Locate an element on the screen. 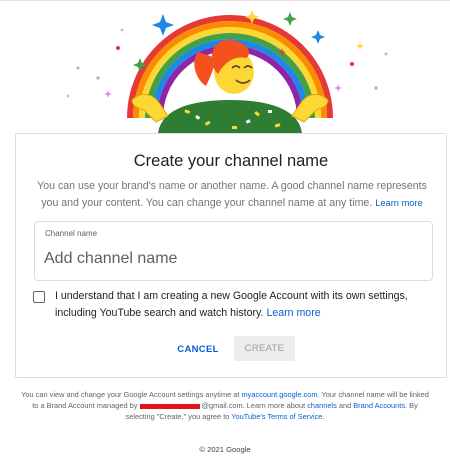  channel-name-input is located at coordinates (234, 259).